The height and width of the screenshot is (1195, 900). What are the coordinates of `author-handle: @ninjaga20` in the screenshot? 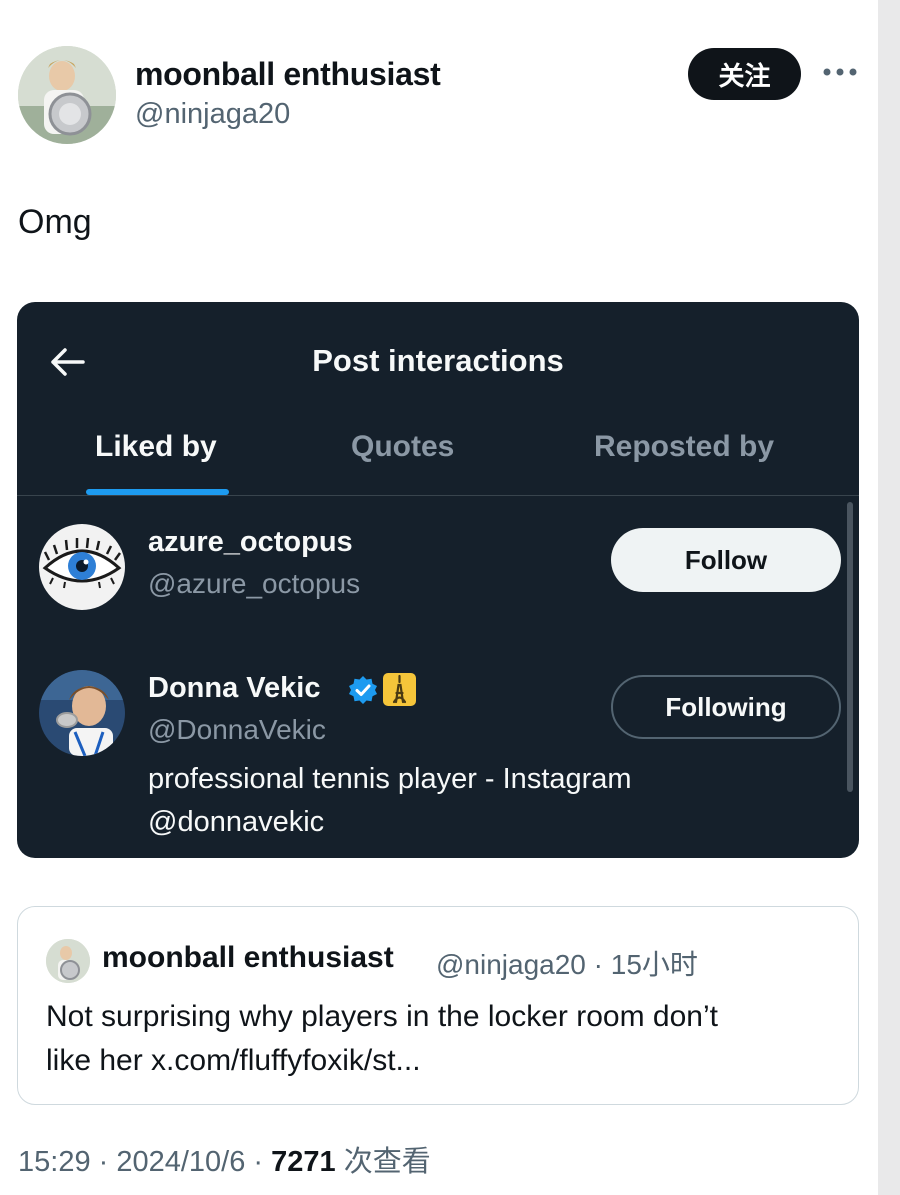 It's located at (212, 114).